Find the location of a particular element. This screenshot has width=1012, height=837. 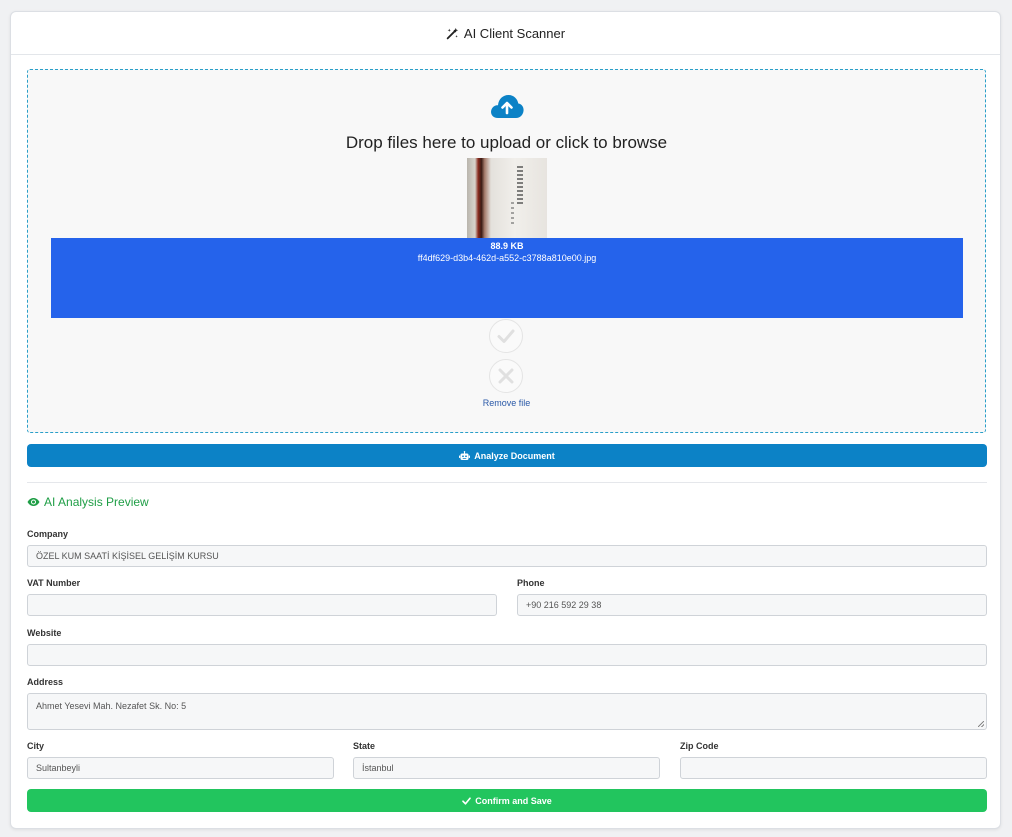

city-input: Sultanbeyli is located at coordinates (180, 768).